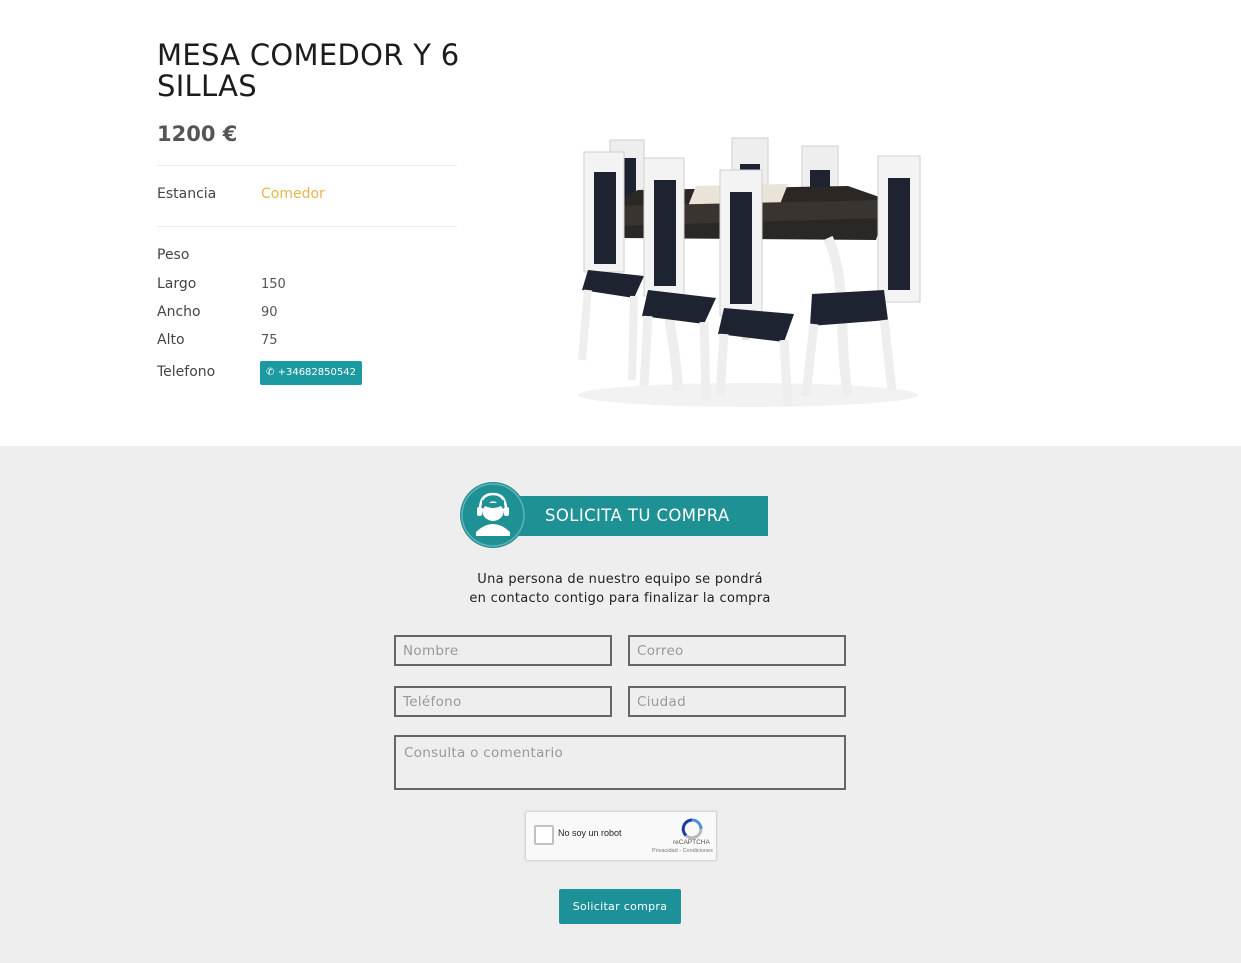  I want to click on spec-row: Largo 150, so click(221, 284).